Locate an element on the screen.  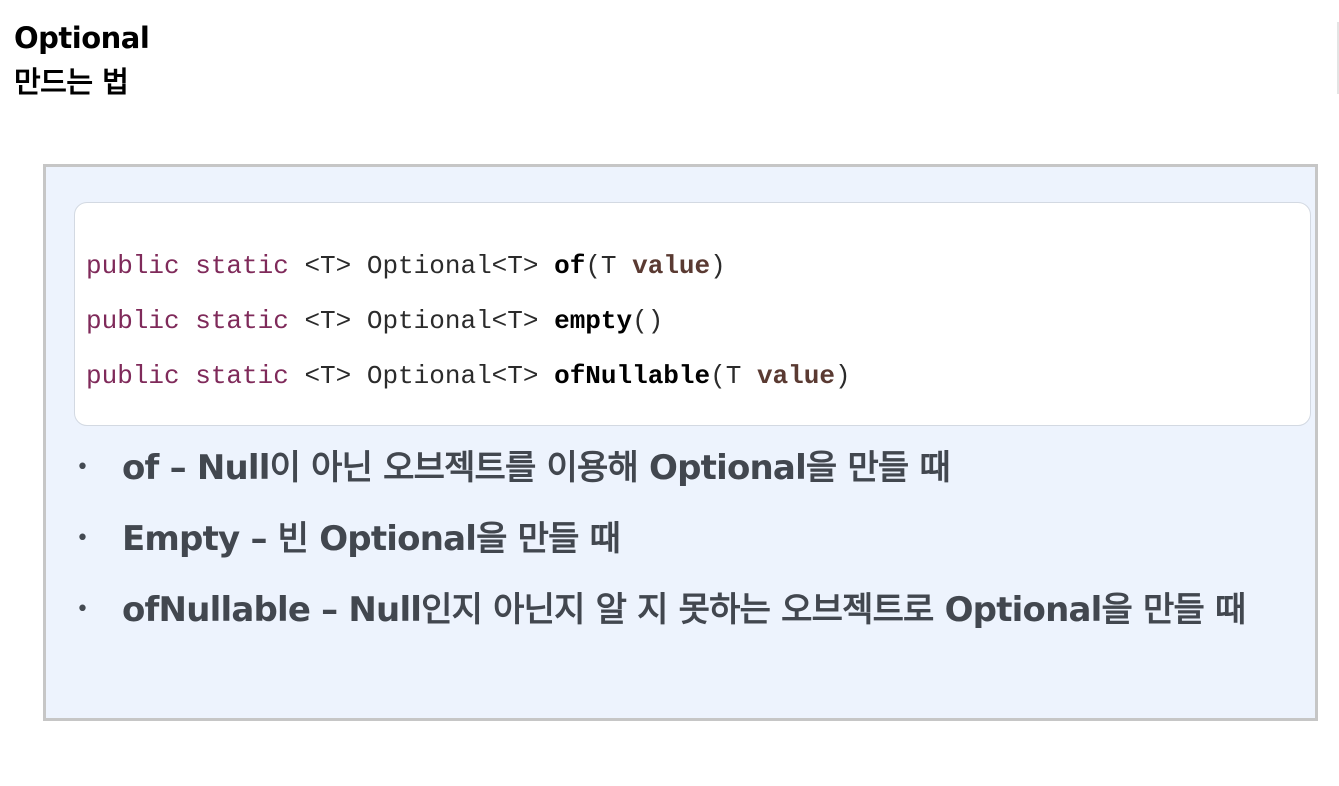
code-method-name: of is located at coordinates (570, 266).